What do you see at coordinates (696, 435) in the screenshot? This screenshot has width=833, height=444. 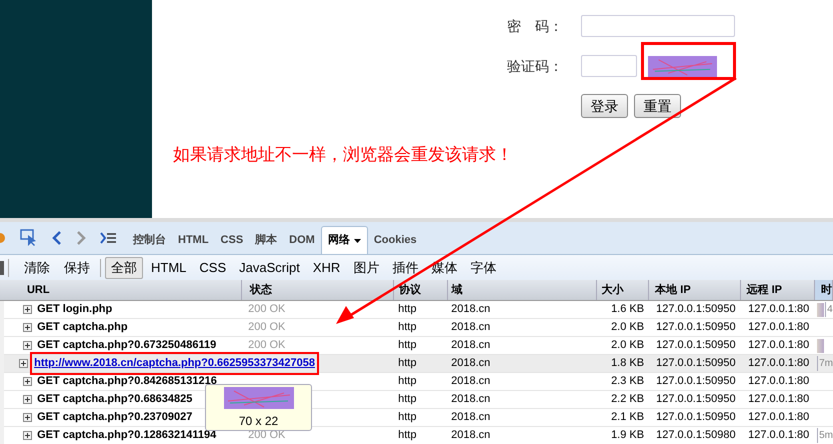 I see `local-ip-text: 127.0.0.1:50980` at bounding box center [696, 435].